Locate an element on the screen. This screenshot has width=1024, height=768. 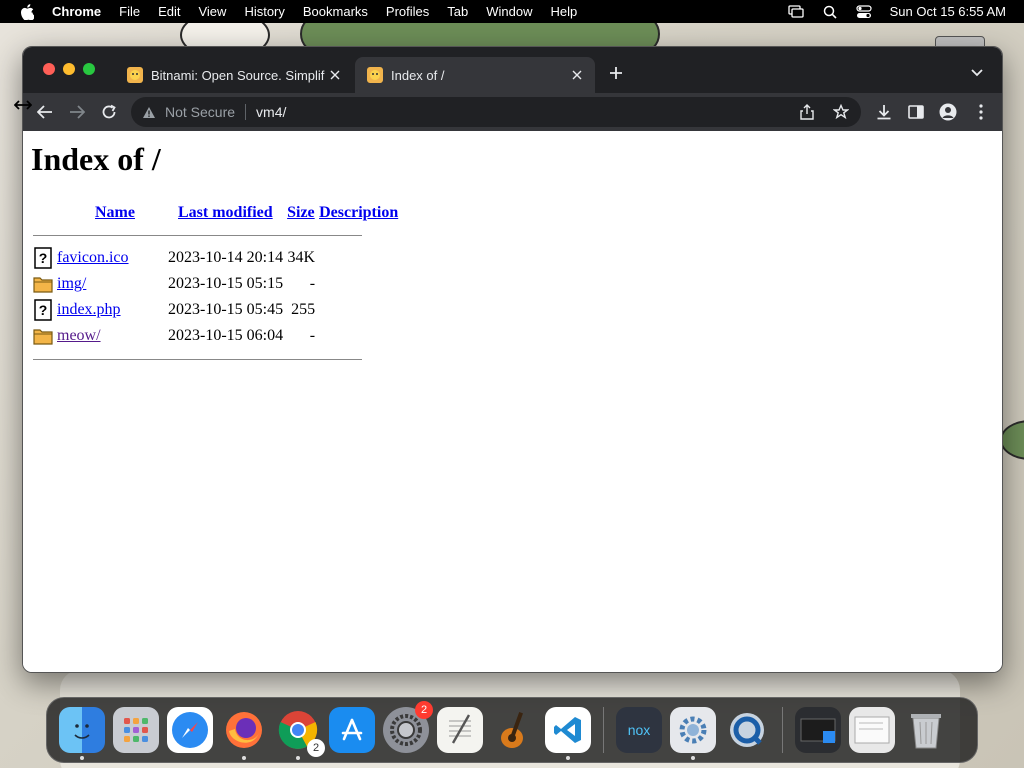
nox-icon: nox is located at coordinates (639, 730).